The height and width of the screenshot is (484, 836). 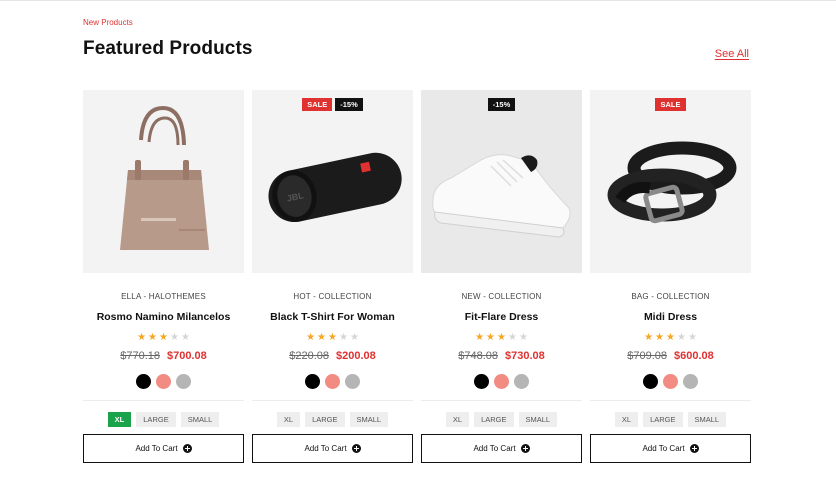 What do you see at coordinates (670, 317) in the screenshot?
I see `product-name: Midi Dress` at bounding box center [670, 317].